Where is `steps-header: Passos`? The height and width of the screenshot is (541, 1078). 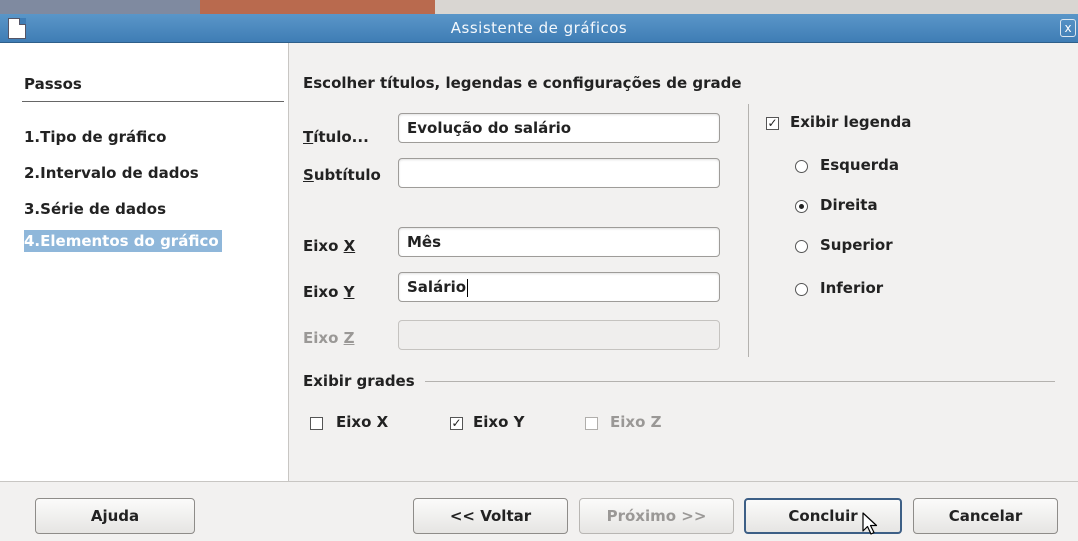 steps-header: Passos is located at coordinates (53, 84).